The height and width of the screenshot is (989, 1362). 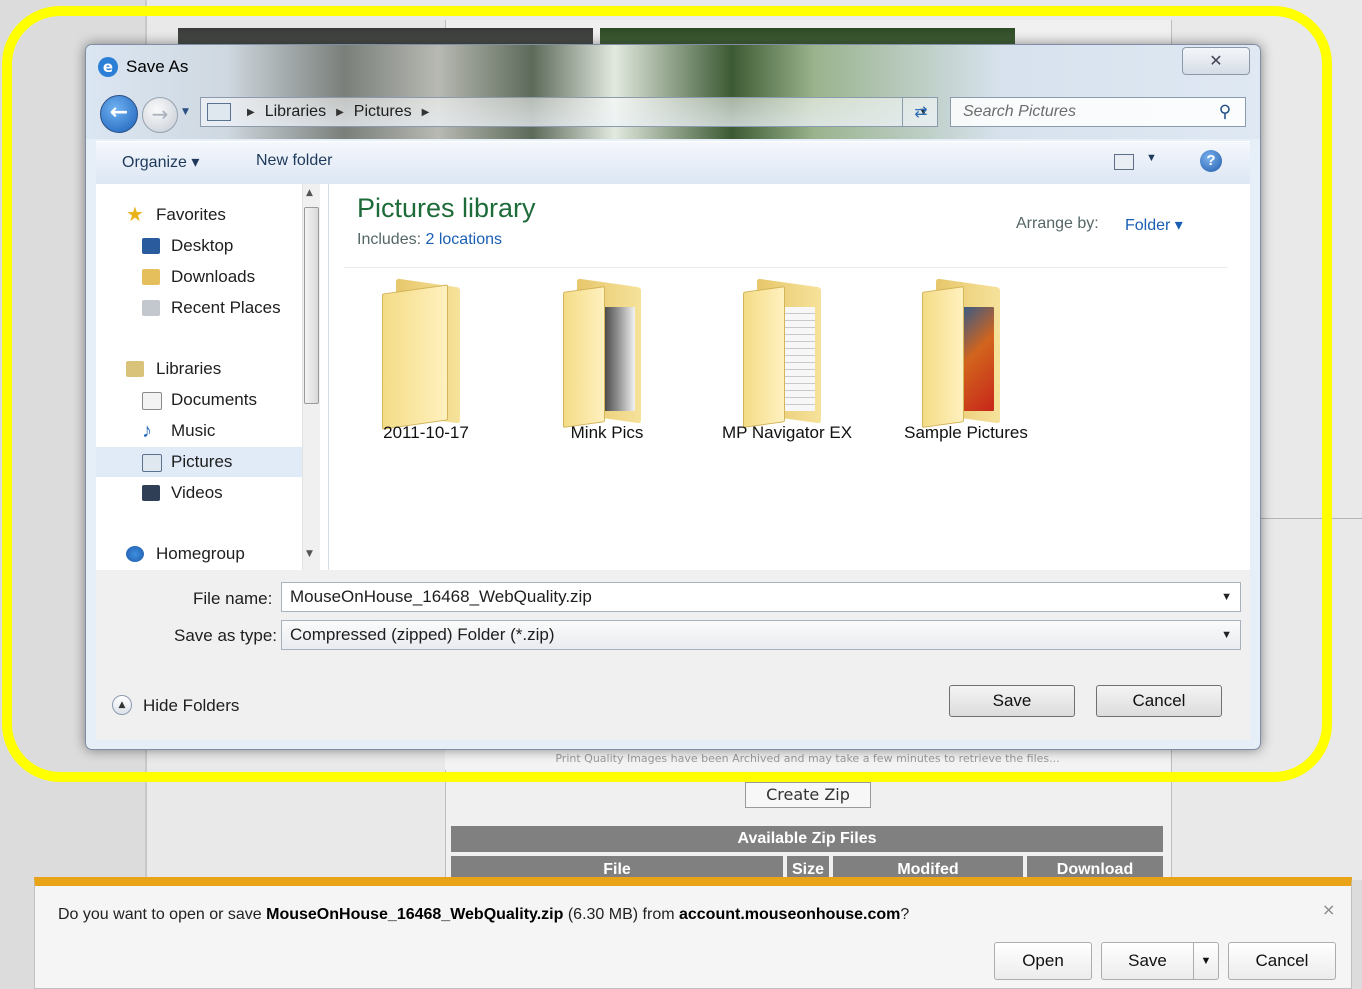 I want to click on prompt-site: account.mouseonhouse.com, so click(x=789, y=914).